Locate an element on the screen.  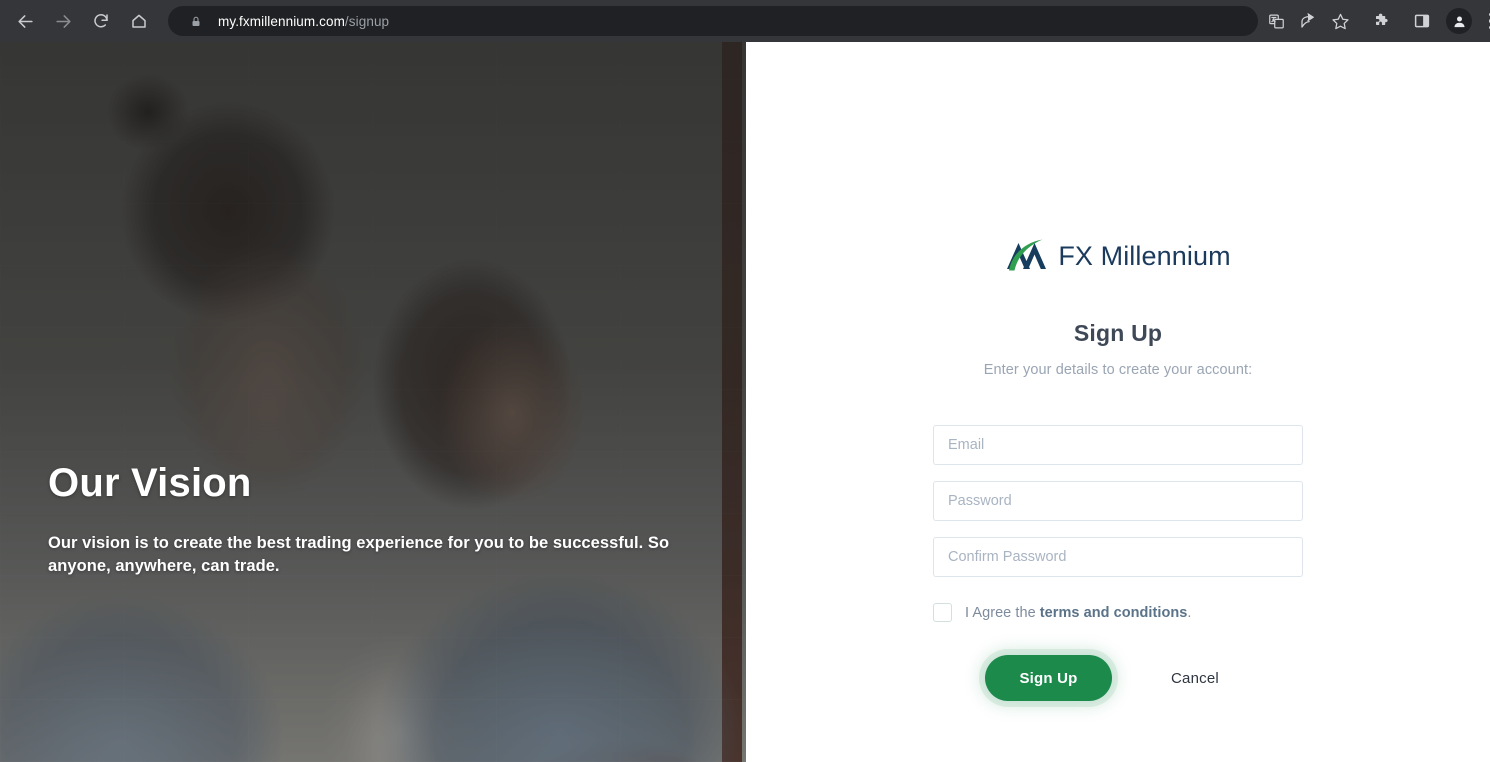
sign-up-button: Sign Up is located at coordinates (1048, 678).